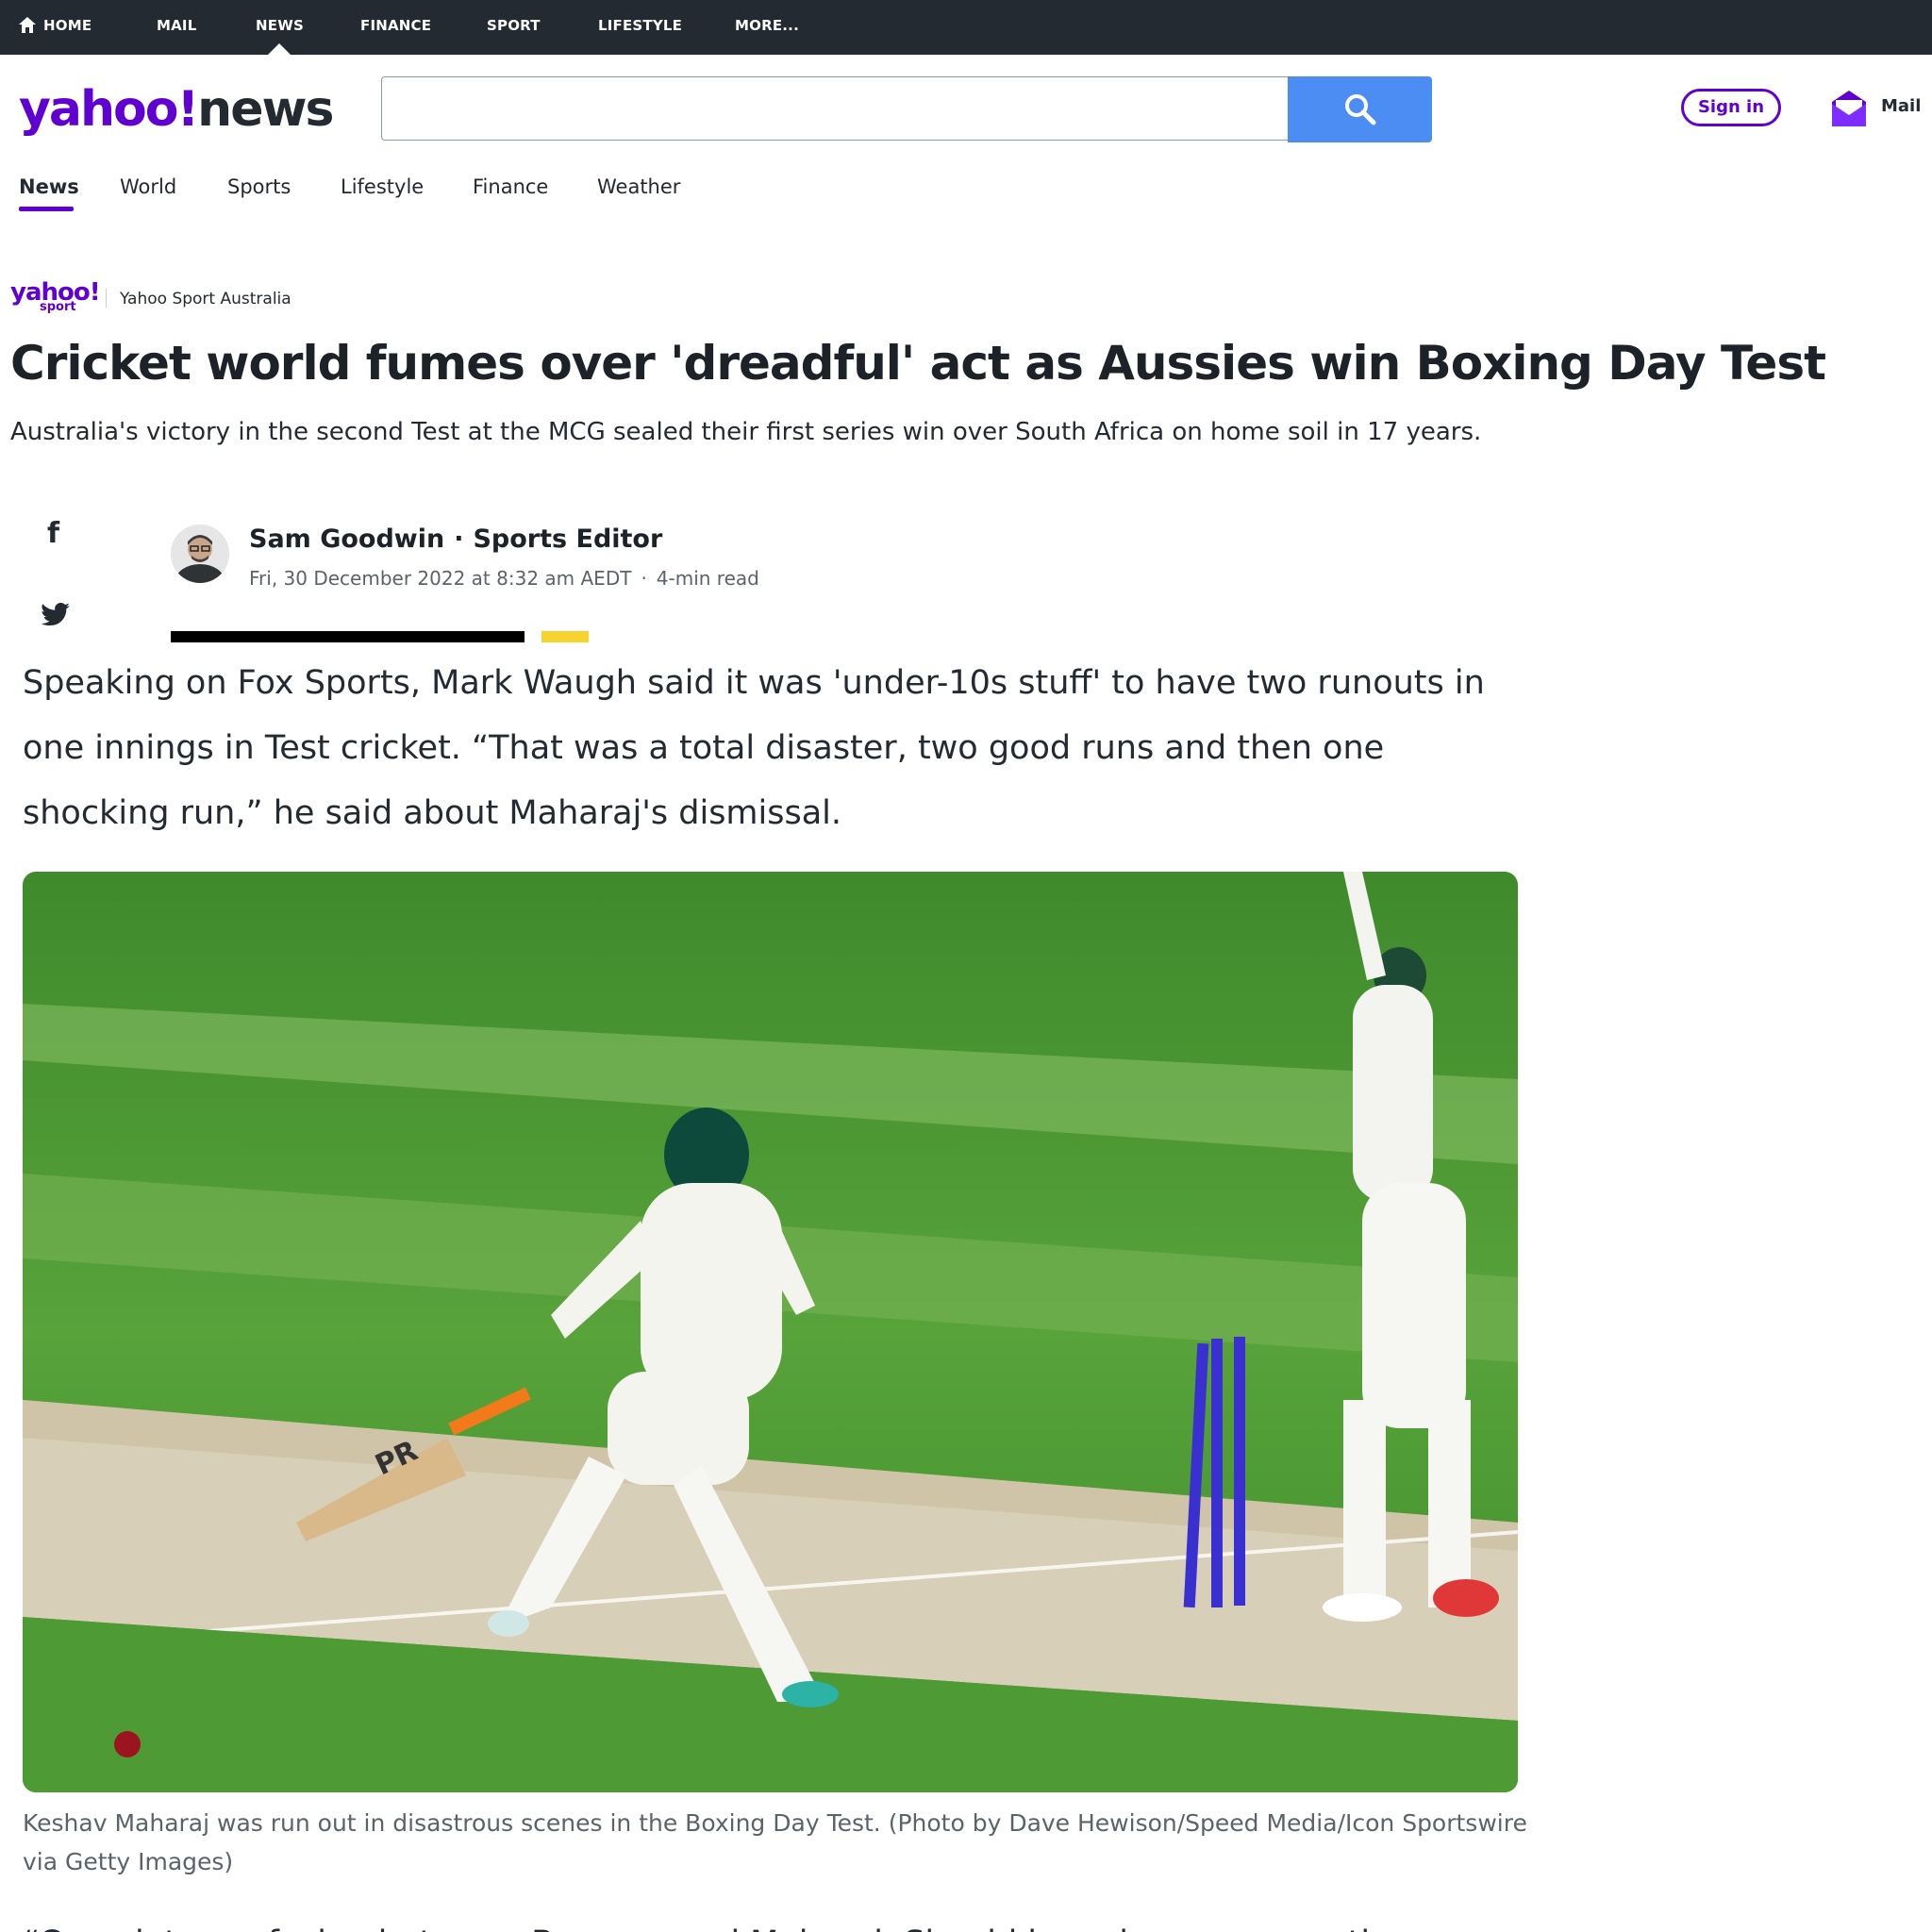  I want to click on logo-yahoo-text: yahoo!, so click(109, 109).